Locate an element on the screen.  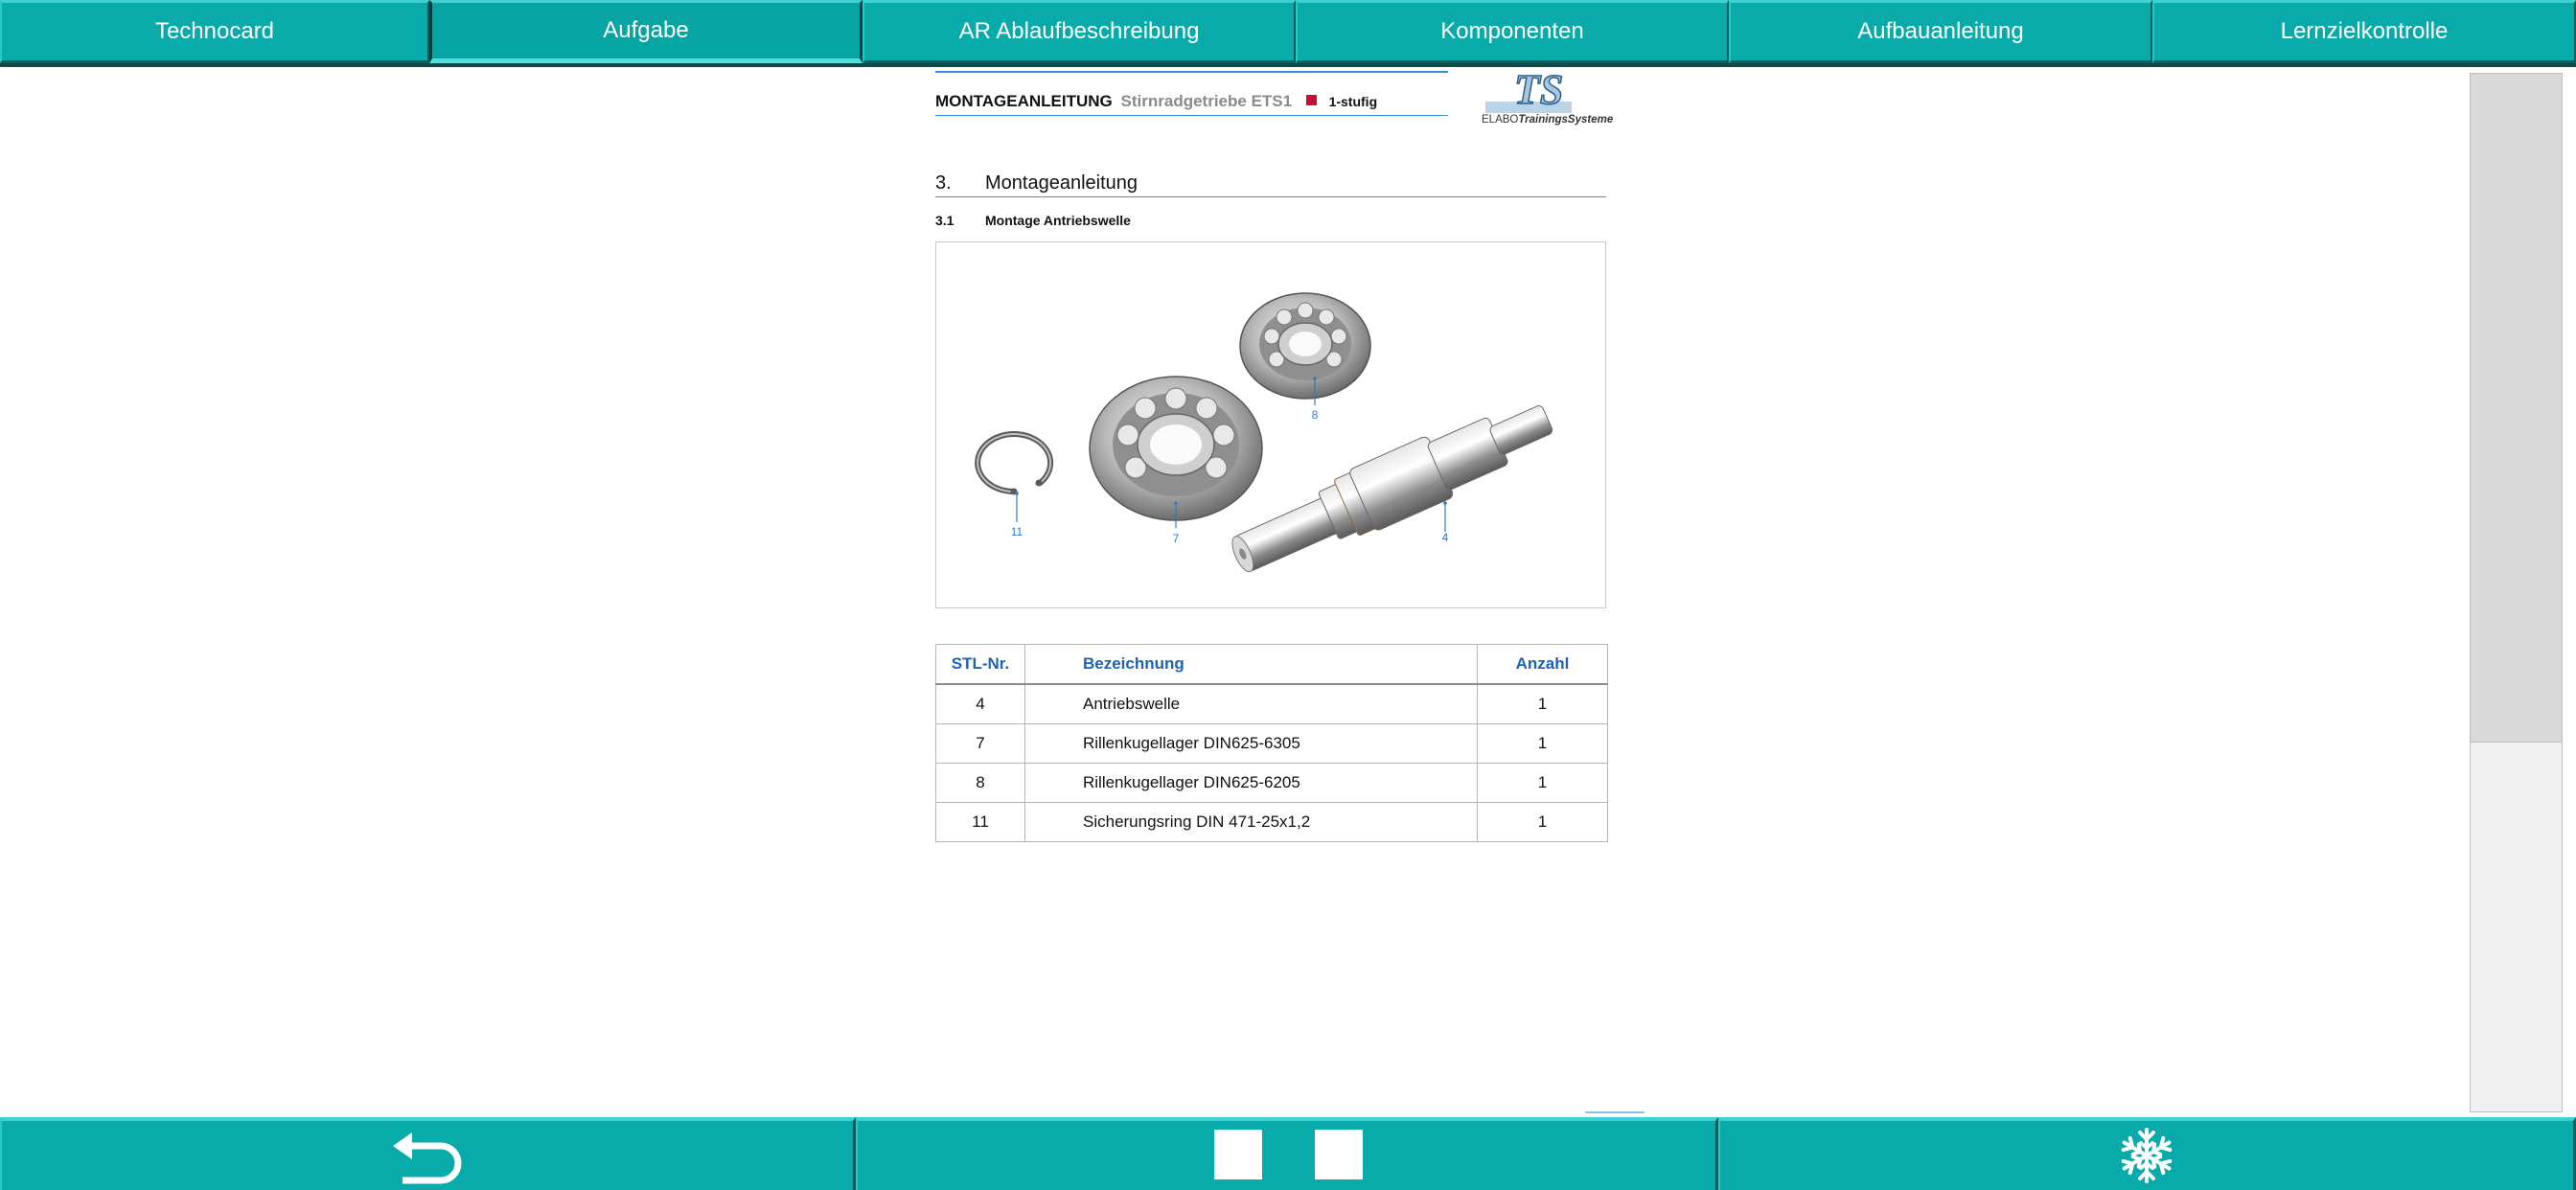
bearing-large is located at coordinates (1176, 449).